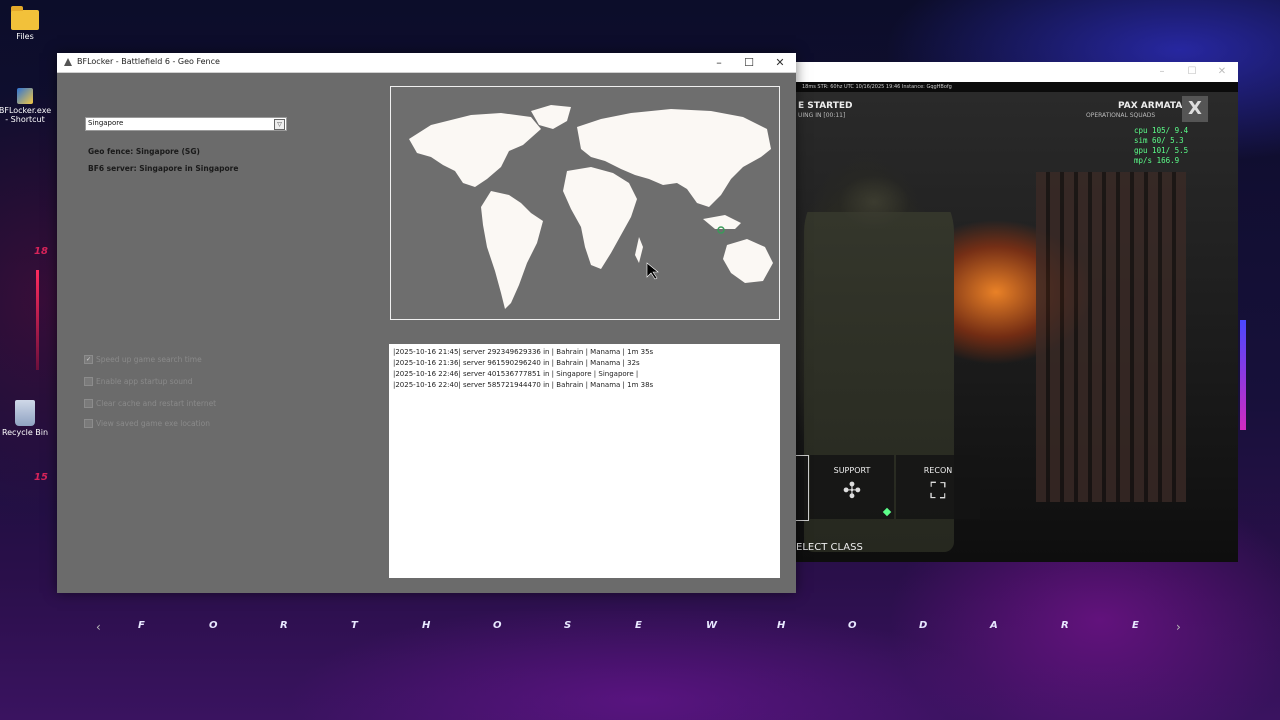  Describe the element at coordinates (354, 625) in the screenshot. I see `banner-letter: T` at that location.